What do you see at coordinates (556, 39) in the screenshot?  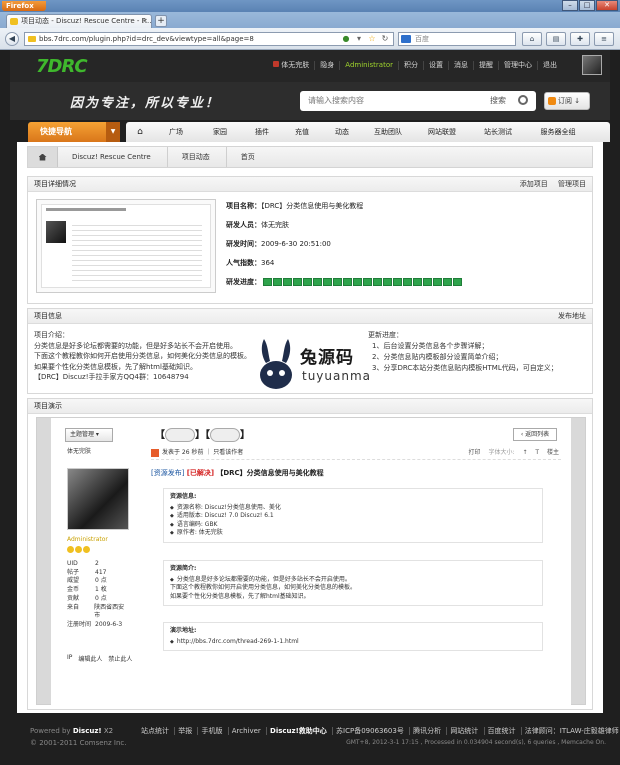 I see `bookmarks-icon: ▤` at bounding box center [556, 39].